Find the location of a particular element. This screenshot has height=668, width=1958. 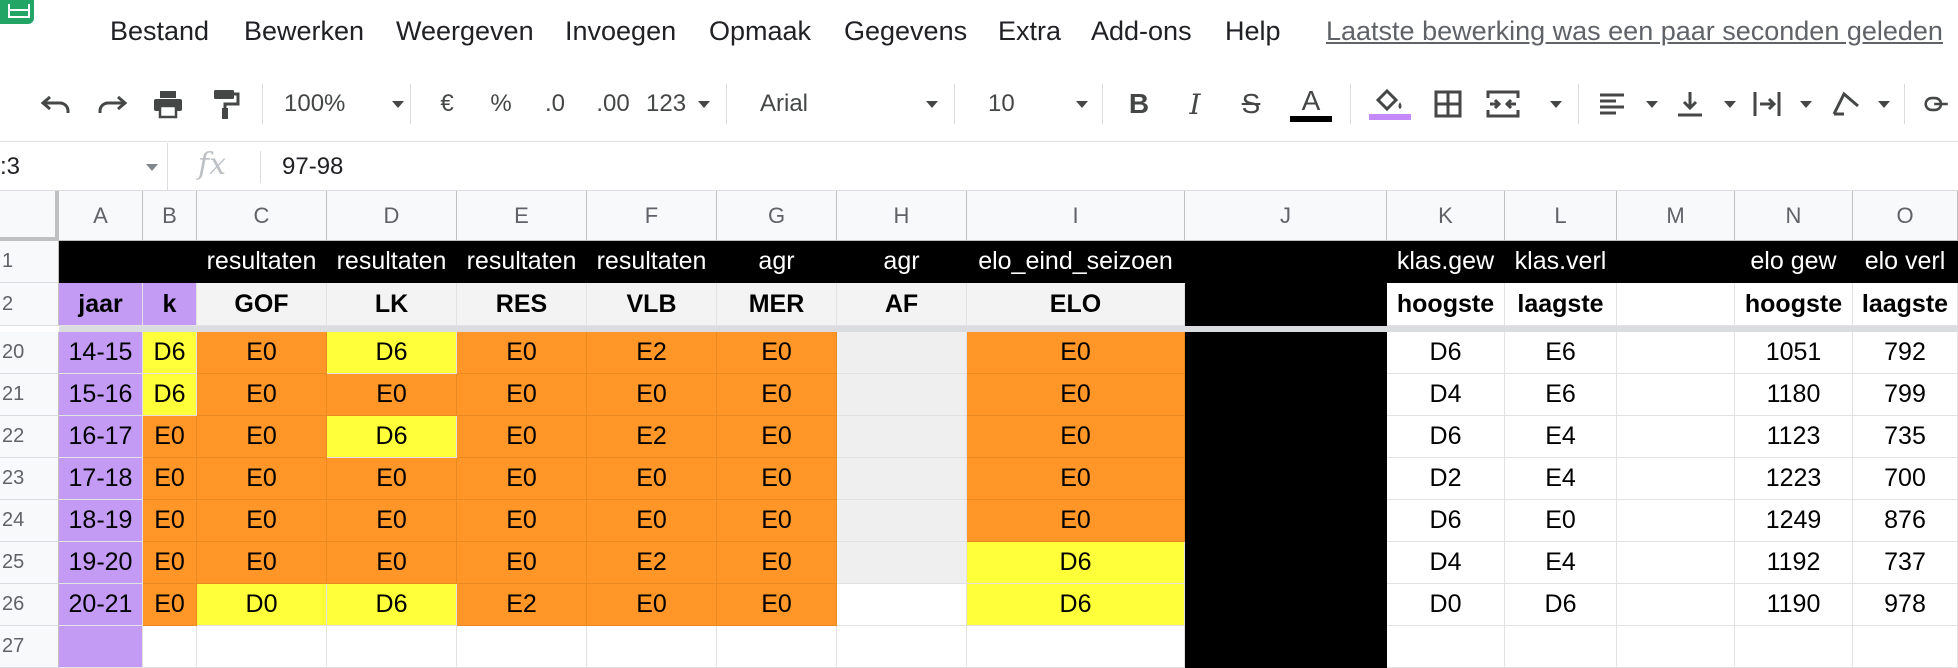

cell-f2: VLB is located at coordinates (652, 304).